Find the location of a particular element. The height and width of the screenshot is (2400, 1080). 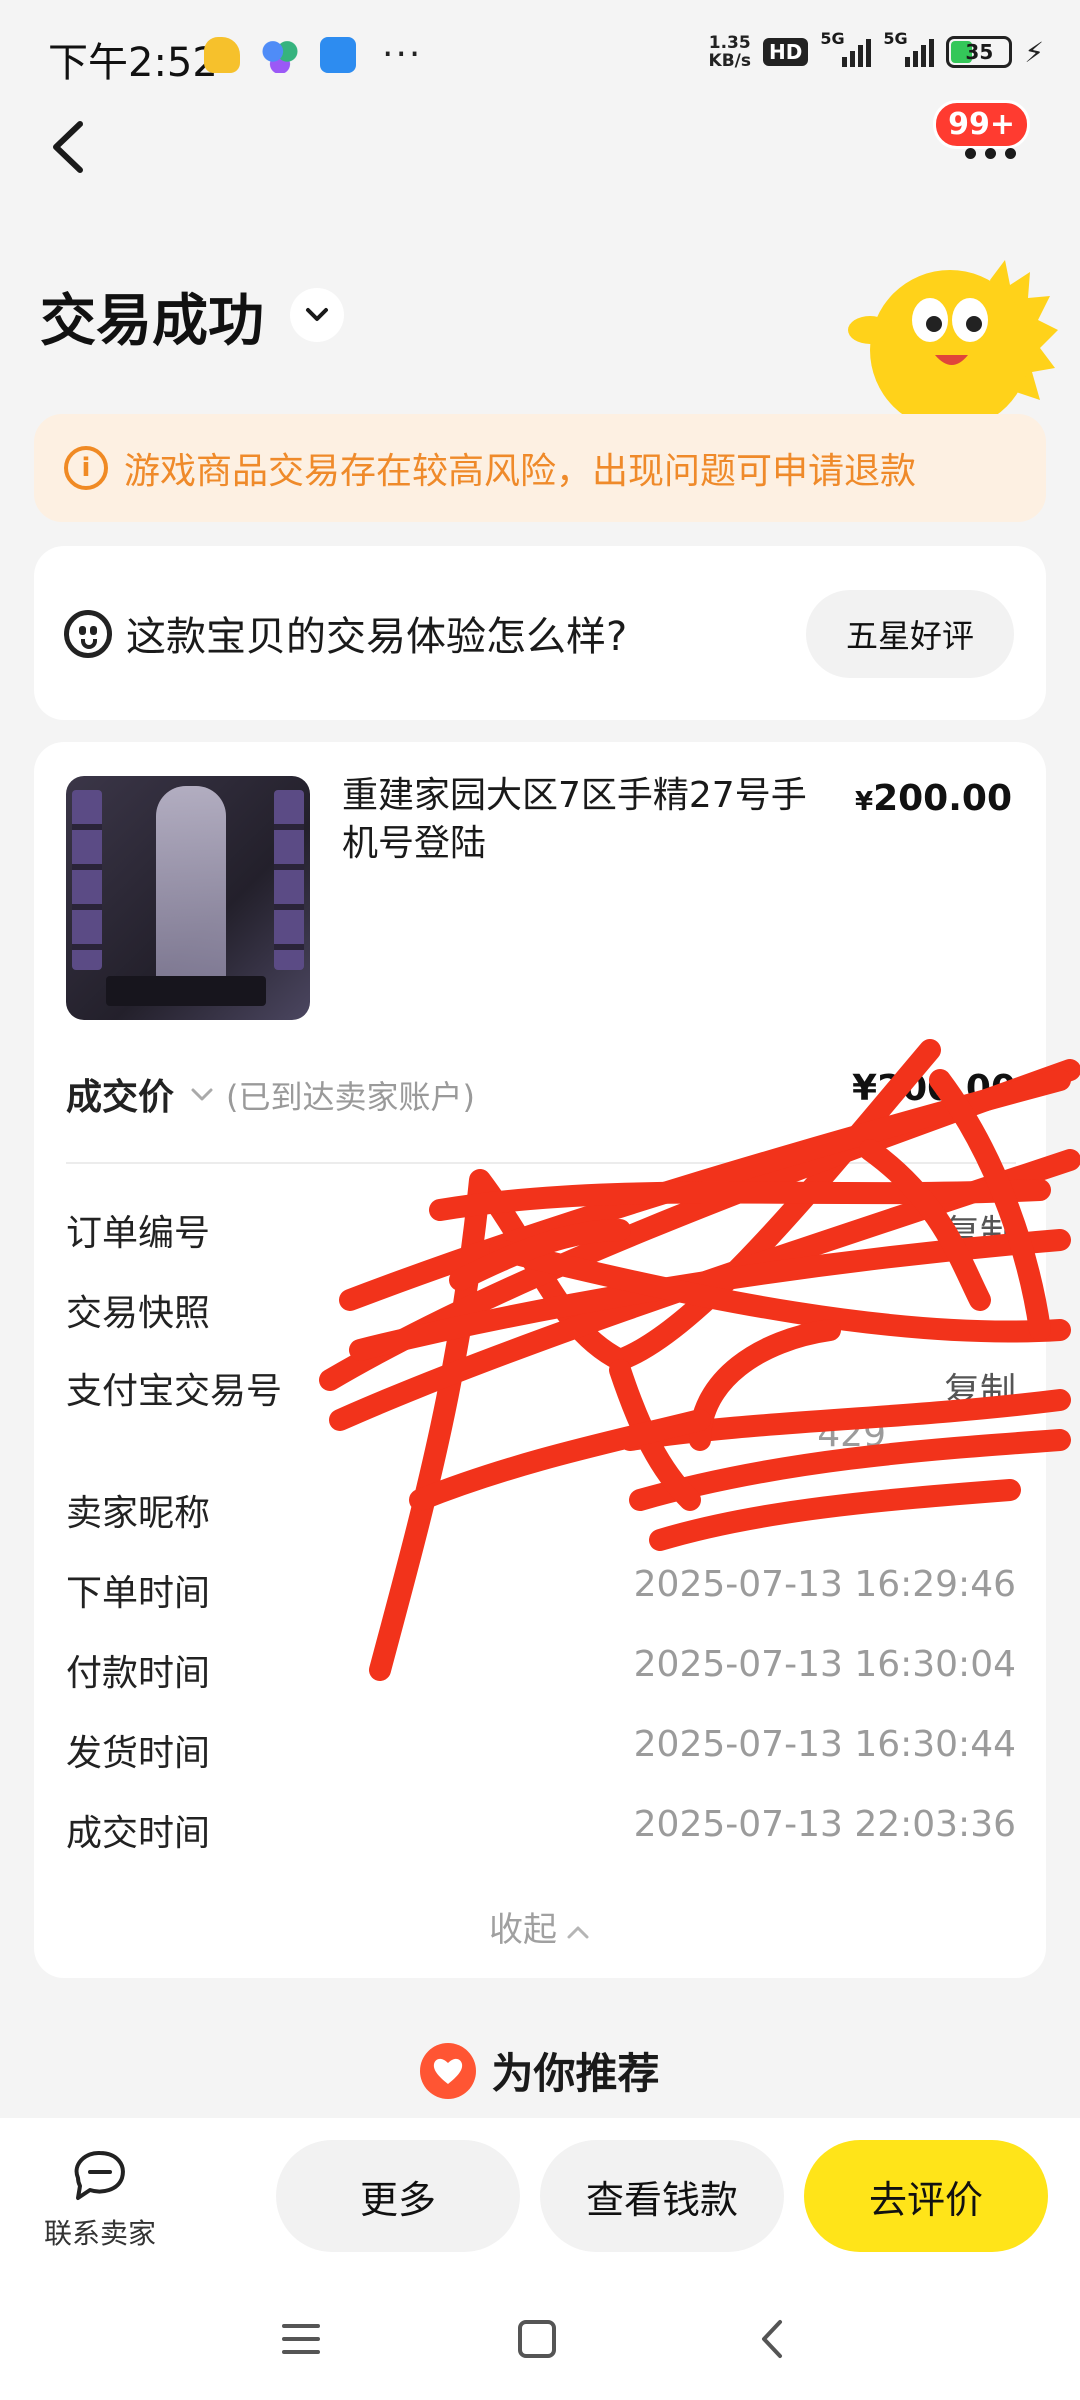

status-indicators: 1.35 KB/s HD 5G 5G 35 ⚡ is located at coordinates (876, 49).